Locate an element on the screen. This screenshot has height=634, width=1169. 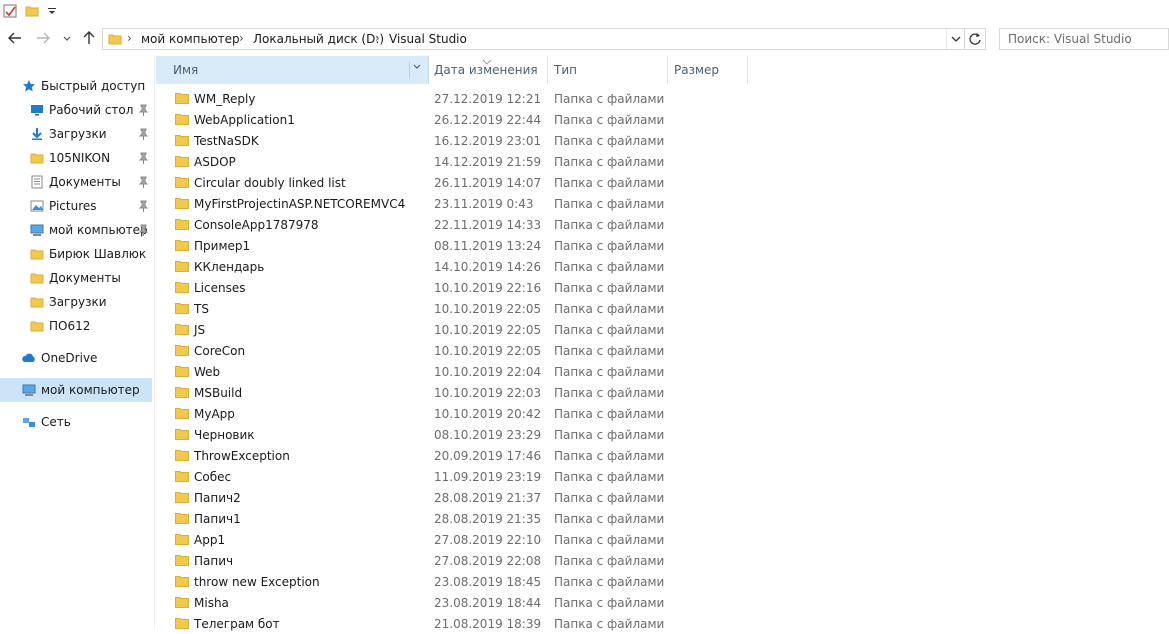
column-divider is located at coordinates (747, 70).